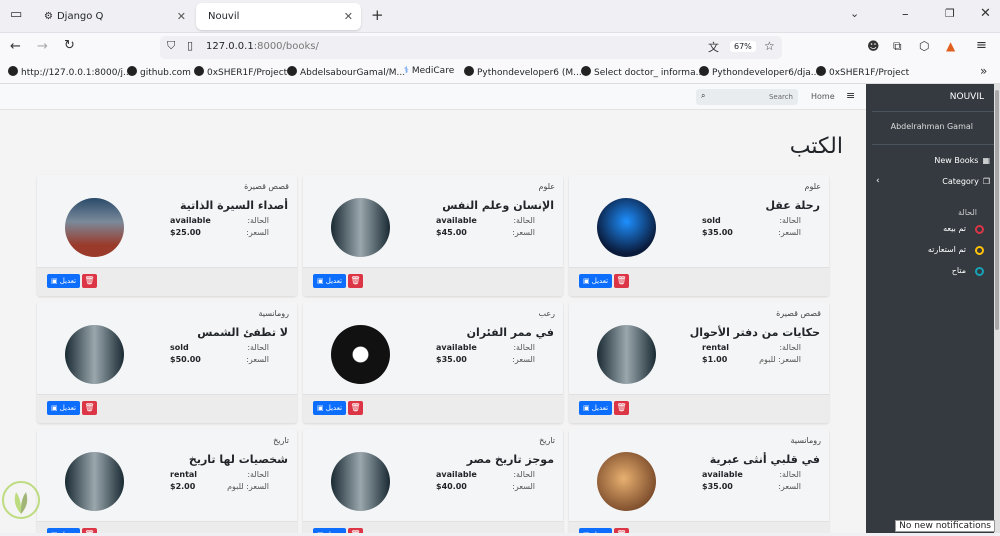 The height and width of the screenshot is (536, 1000). I want to click on tab-nouvil: Nouvil ✕, so click(278, 16).